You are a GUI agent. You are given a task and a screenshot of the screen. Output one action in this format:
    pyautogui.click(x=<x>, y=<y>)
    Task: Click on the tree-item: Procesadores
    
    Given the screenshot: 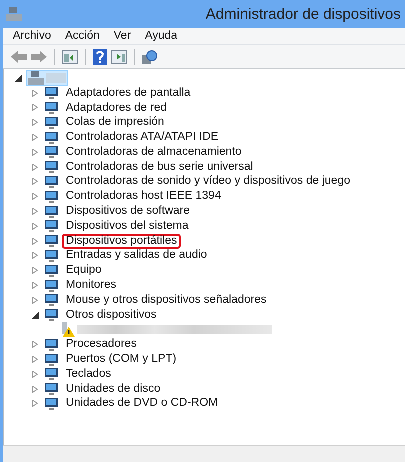 What is the action you would take?
    pyautogui.click(x=101, y=344)
    